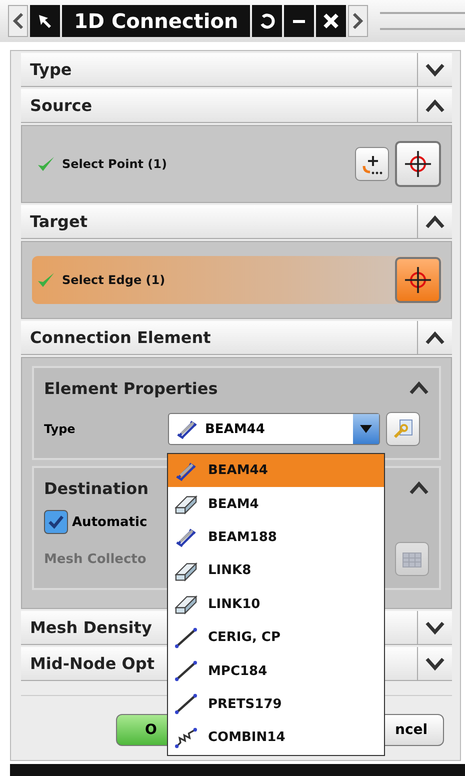 Image resolution: width=465 pixels, height=776 pixels. I want to click on section-title: Source, so click(60, 106).